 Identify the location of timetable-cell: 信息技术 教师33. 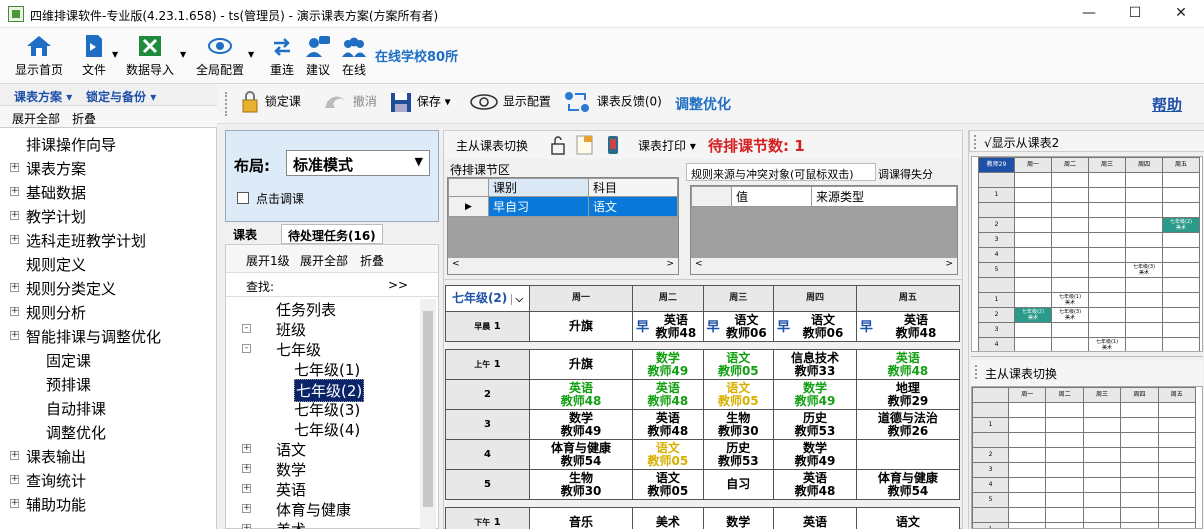
(815, 364).